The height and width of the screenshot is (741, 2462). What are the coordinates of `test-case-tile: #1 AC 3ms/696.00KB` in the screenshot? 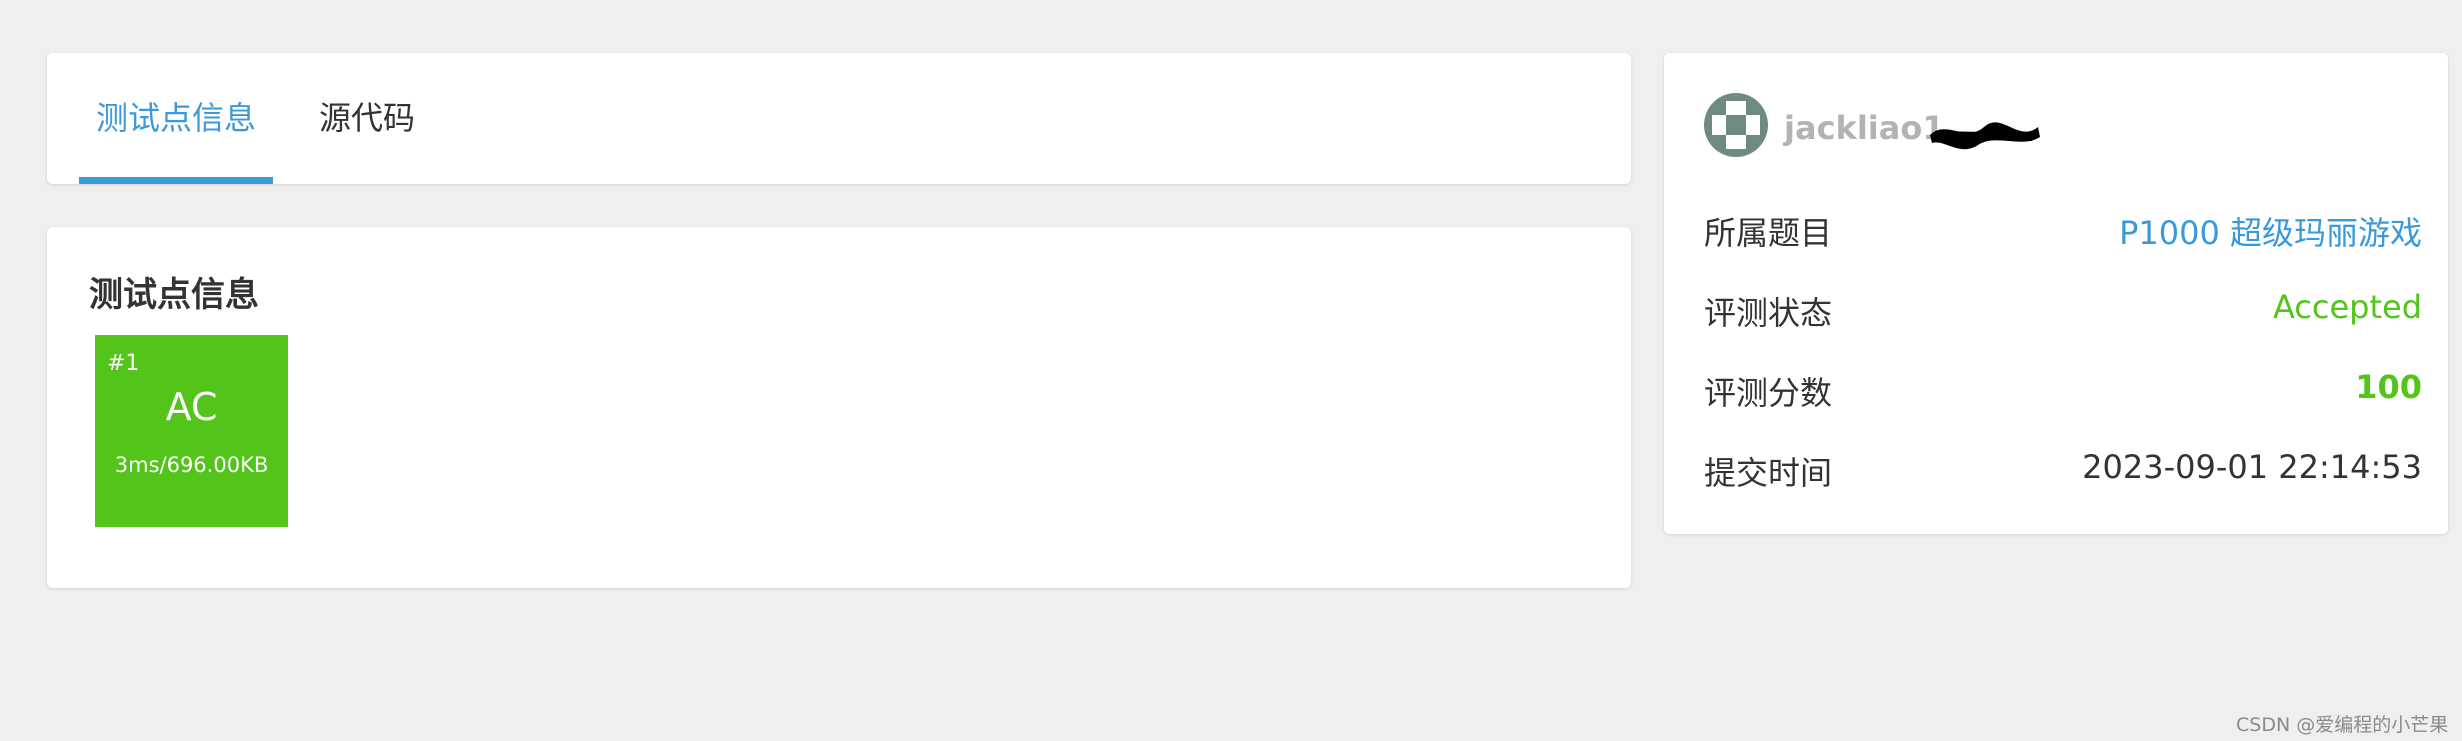 It's located at (191, 431).